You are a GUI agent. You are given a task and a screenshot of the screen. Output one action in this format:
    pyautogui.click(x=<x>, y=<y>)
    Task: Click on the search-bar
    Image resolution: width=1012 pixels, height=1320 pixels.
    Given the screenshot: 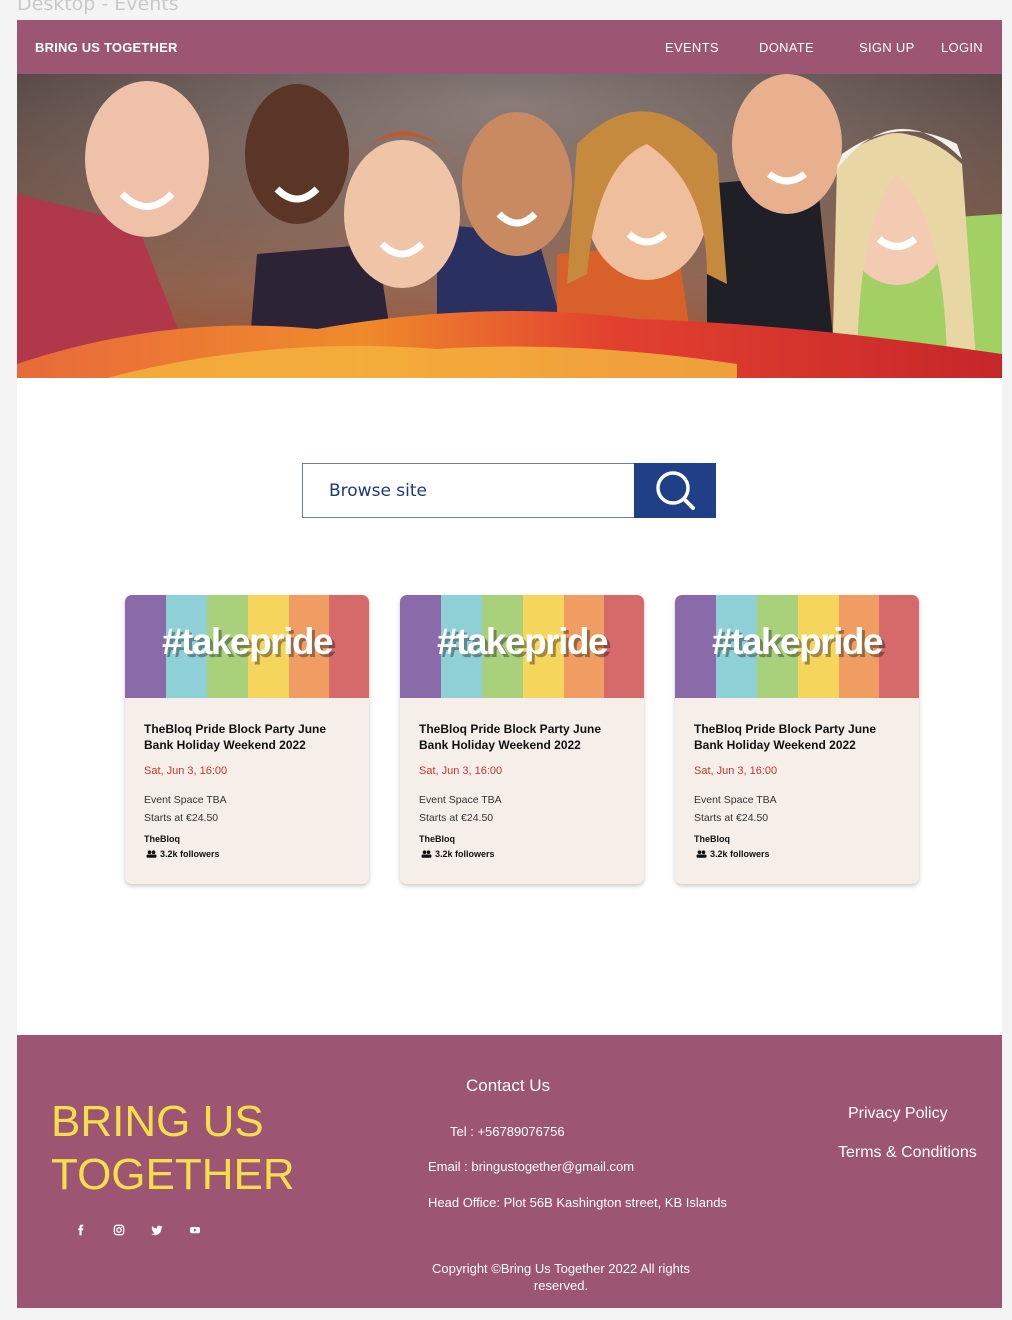 What is the action you would take?
    pyautogui.click(x=509, y=490)
    